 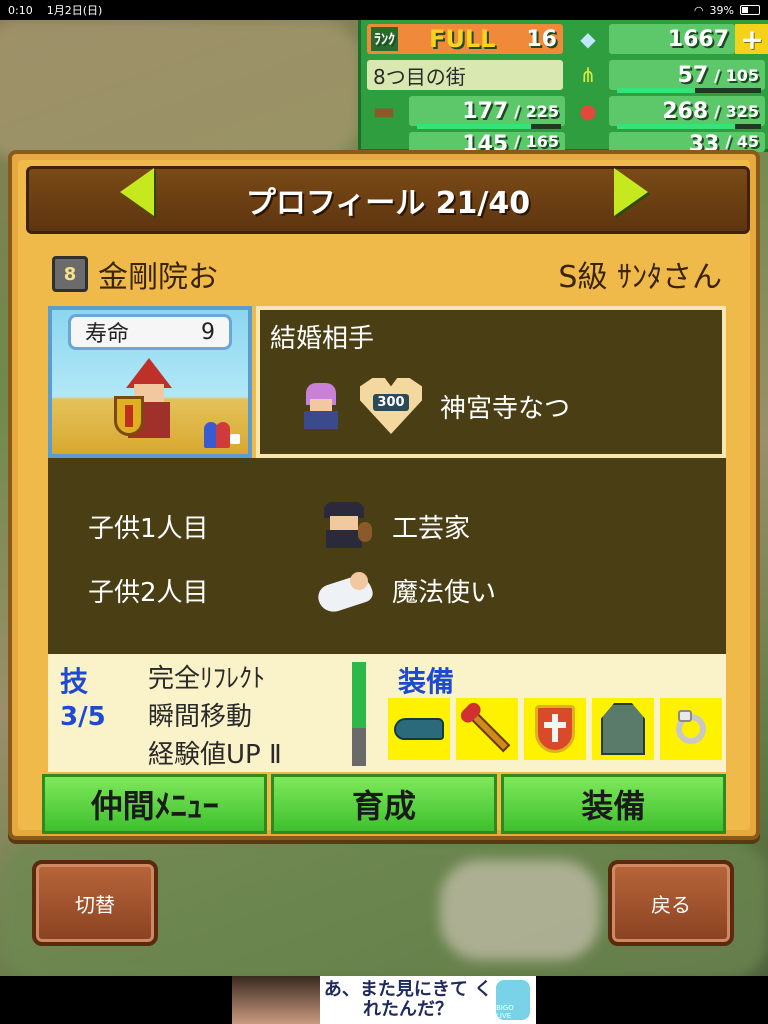 I want to click on knight-sprite-icon, so click(x=149, y=400).